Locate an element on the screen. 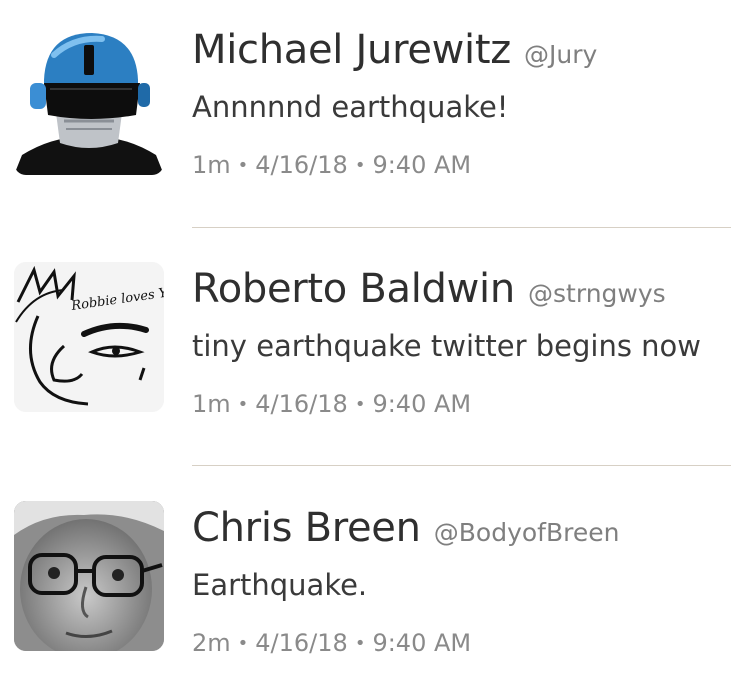 The image size is (731, 689). tweet-age: 2m is located at coordinates (211, 642).